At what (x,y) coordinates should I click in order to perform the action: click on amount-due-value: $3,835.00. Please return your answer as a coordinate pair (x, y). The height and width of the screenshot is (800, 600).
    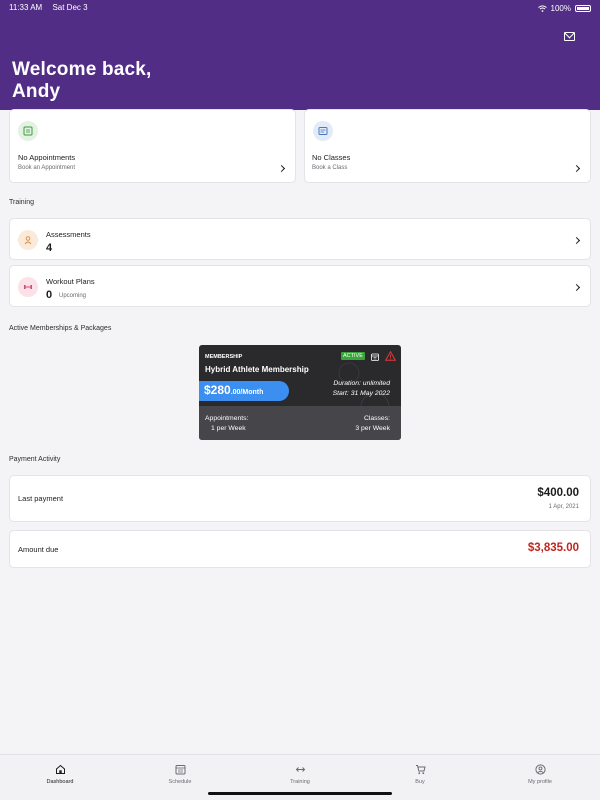
    Looking at the image, I should click on (553, 548).